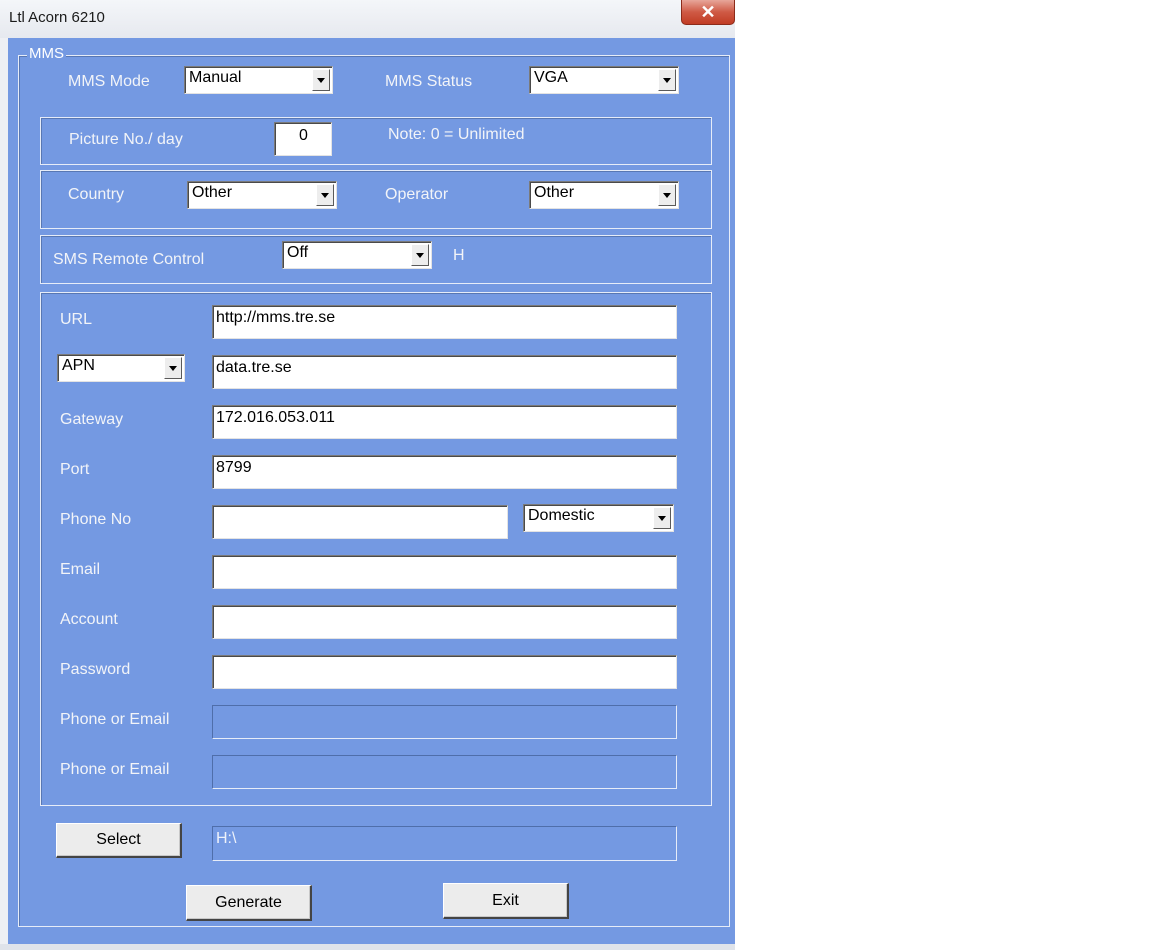 The height and width of the screenshot is (950, 1152). I want to click on gateway-input: 172.016.053.011, so click(444, 422).